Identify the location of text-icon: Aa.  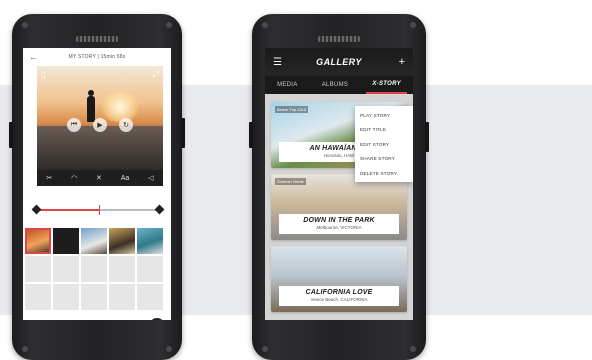
(125, 178).